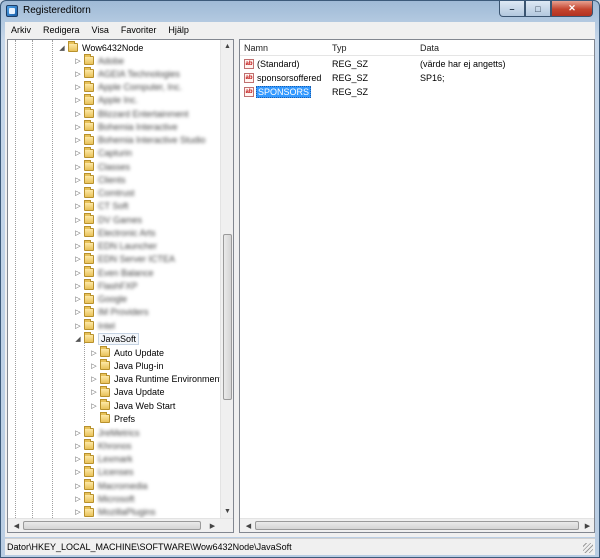 This screenshot has height=558, width=600. What do you see at coordinates (538, 9) in the screenshot?
I see `maximize-button: □` at bounding box center [538, 9].